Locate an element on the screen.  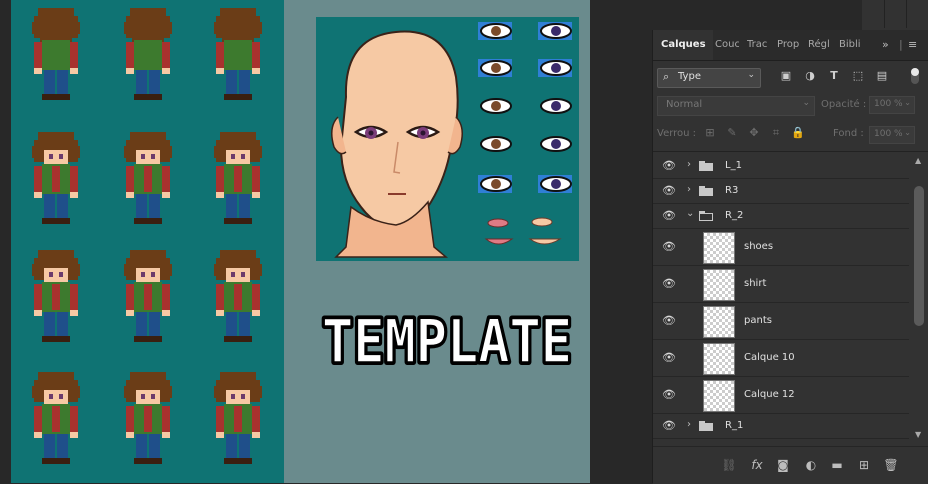
face-illustration is located at coordinates (451, 140).